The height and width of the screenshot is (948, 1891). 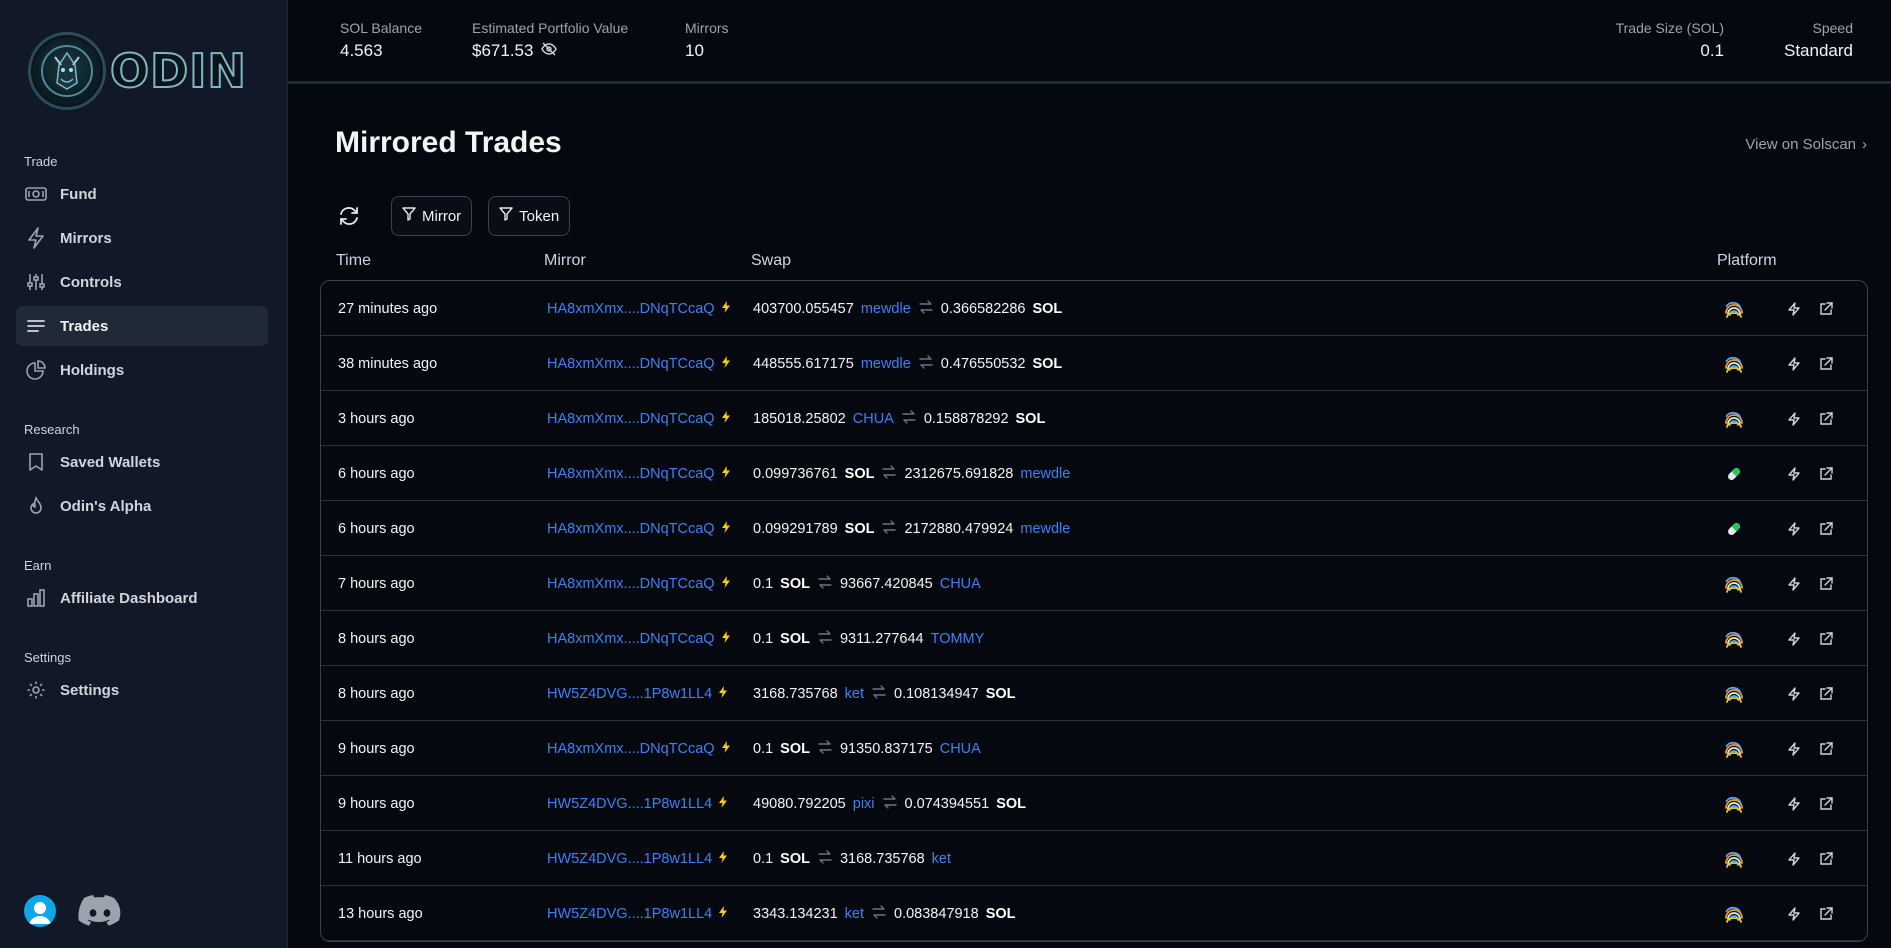 I want to click on sidebar-item-mirrors: Mirrors, so click(x=142, y=238).